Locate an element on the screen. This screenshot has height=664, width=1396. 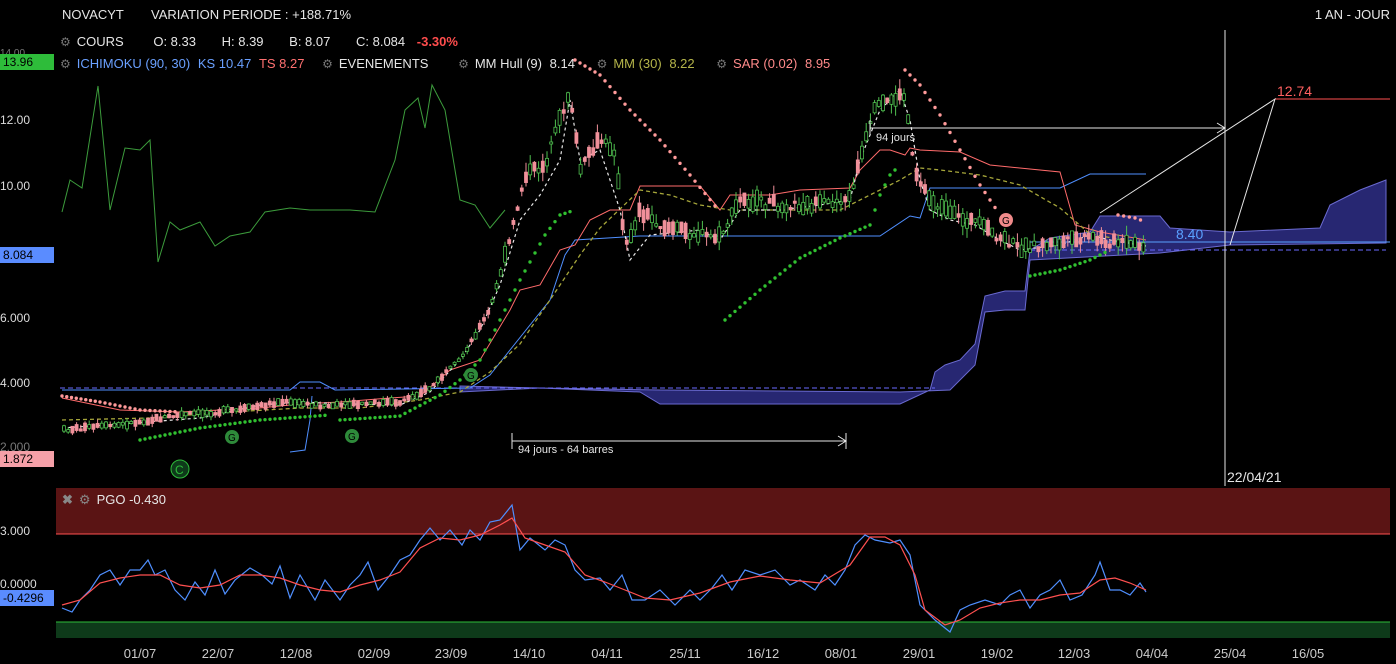
price-tick: 4.000 is located at coordinates (15, 383).